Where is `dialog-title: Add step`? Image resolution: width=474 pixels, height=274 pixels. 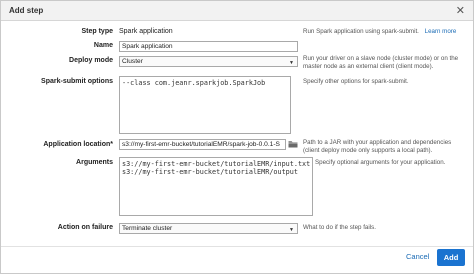
dialog-title: Add step is located at coordinates (26, 10).